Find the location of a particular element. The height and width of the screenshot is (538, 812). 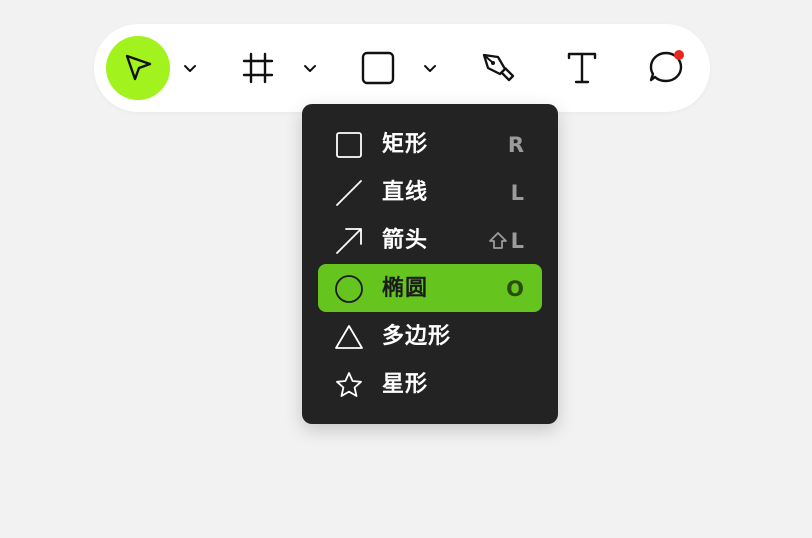

menu-item-label: 矩形 is located at coordinates (405, 144).